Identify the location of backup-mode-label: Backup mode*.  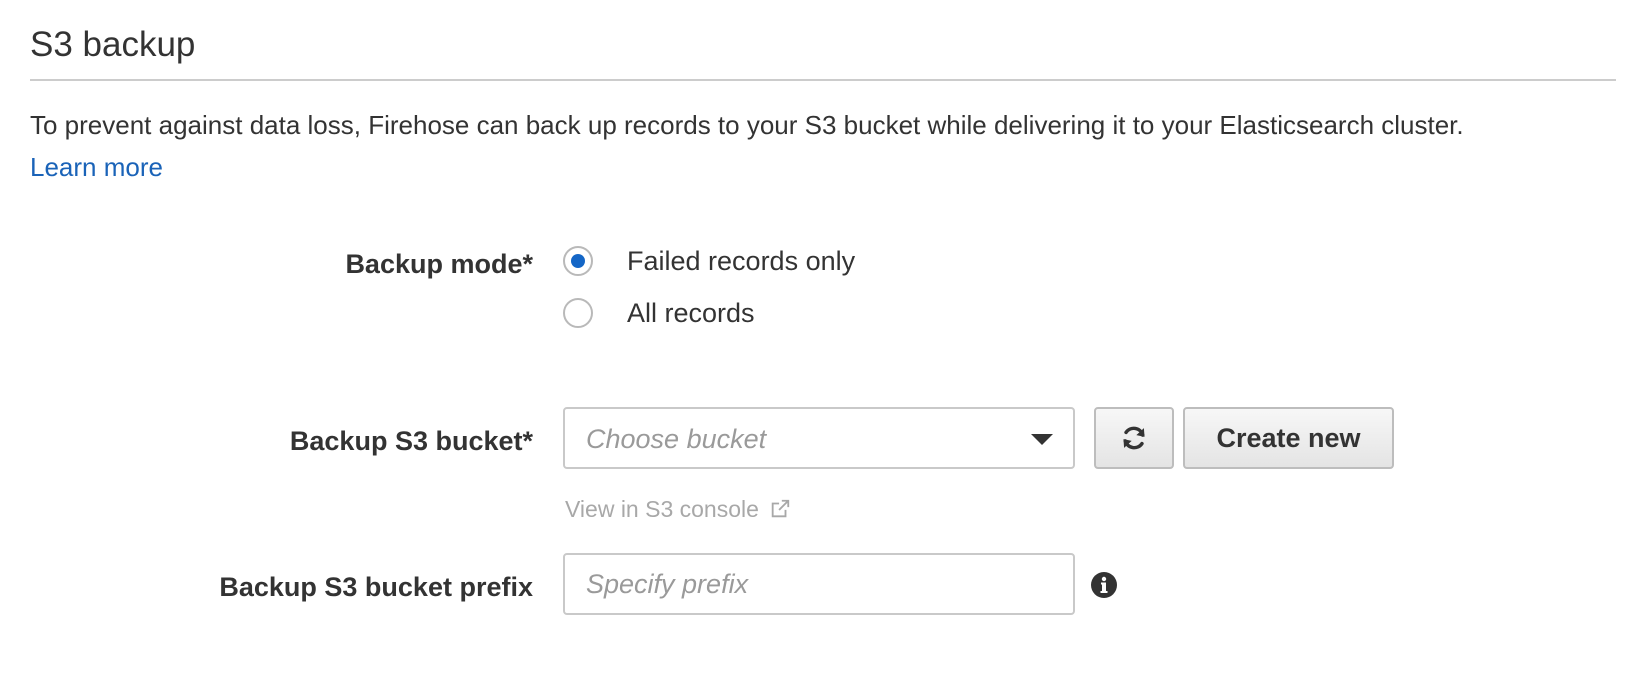
(439, 264).